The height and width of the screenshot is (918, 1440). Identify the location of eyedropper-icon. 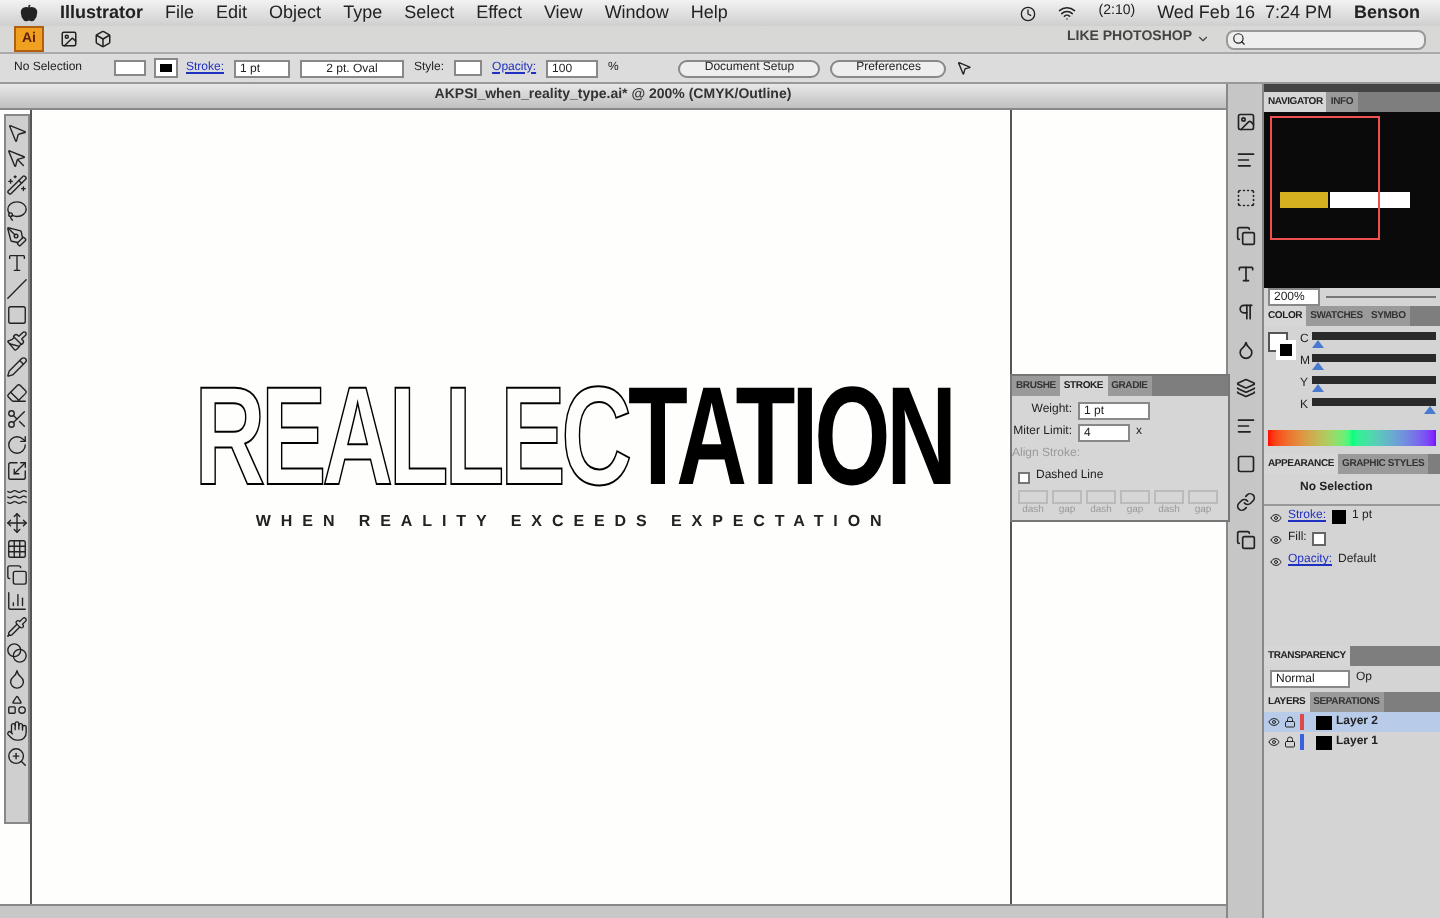
(17, 627).